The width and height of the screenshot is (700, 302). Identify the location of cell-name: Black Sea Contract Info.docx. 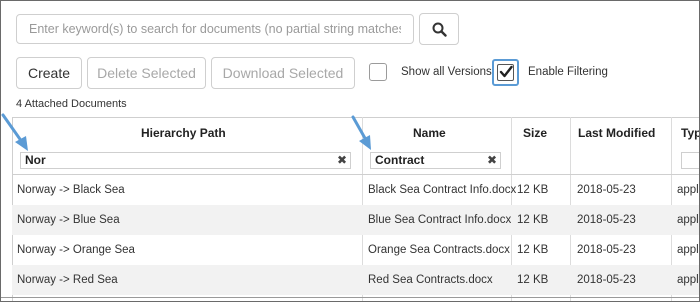
(442, 190).